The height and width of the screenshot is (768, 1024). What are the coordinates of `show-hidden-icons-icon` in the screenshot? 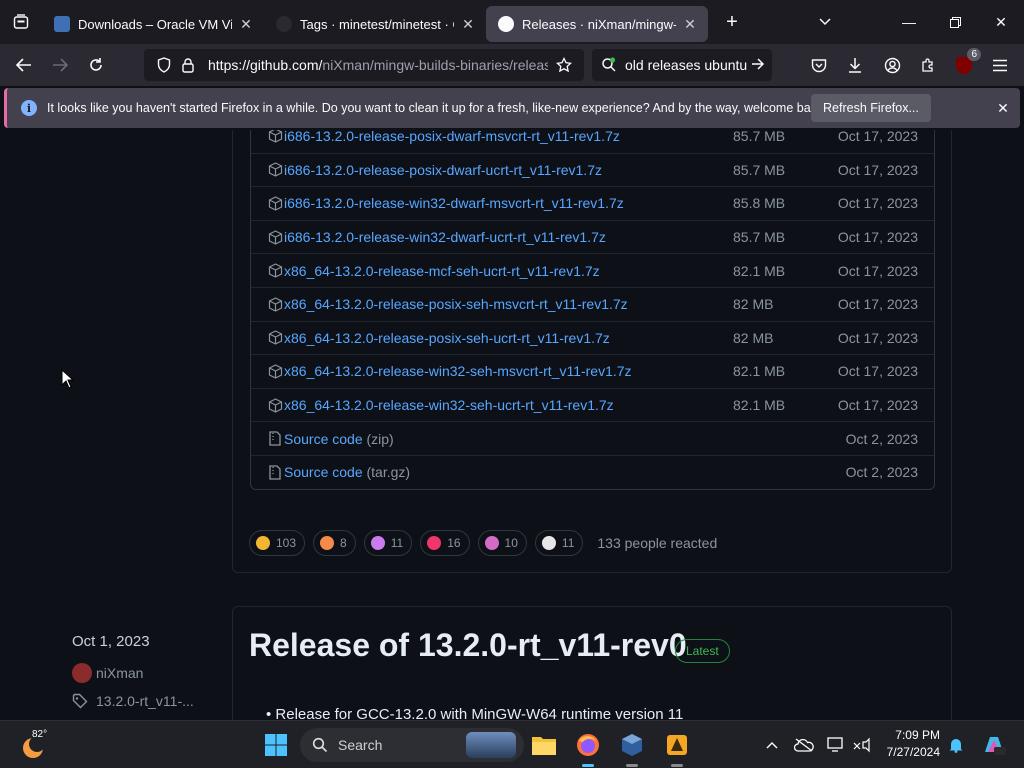 It's located at (772, 745).